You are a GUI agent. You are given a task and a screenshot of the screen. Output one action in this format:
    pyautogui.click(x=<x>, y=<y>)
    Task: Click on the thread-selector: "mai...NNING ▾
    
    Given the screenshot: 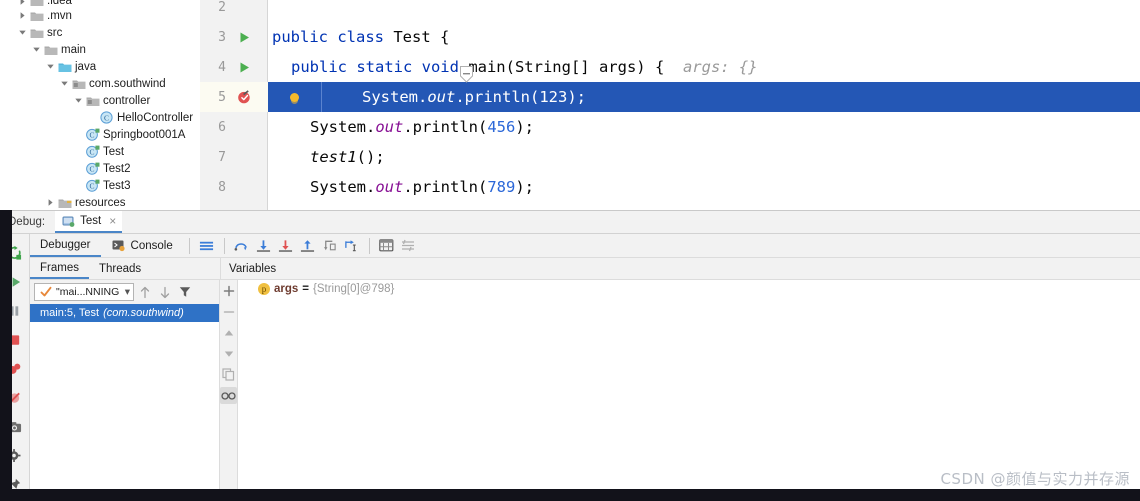 What is the action you would take?
    pyautogui.click(x=84, y=292)
    